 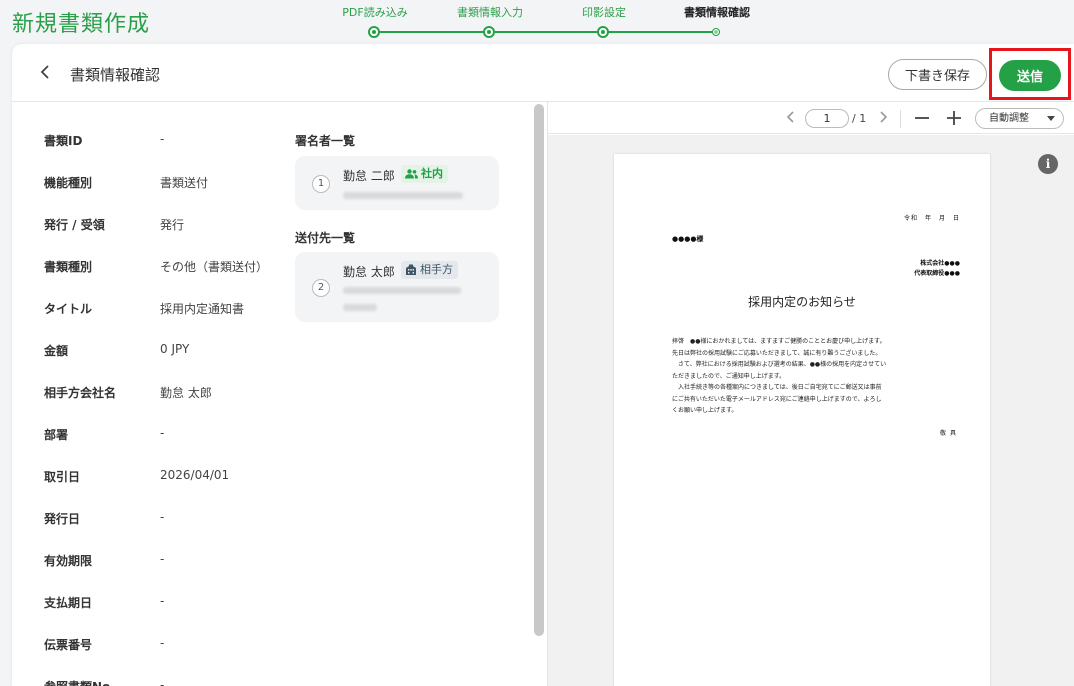 What do you see at coordinates (375, 12) in the screenshot?
I see `step-label: PDF読み込み` at bounding box center [375, 12].